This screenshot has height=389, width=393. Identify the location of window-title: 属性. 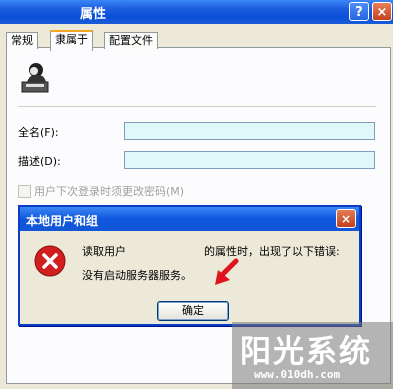
(93, 14).